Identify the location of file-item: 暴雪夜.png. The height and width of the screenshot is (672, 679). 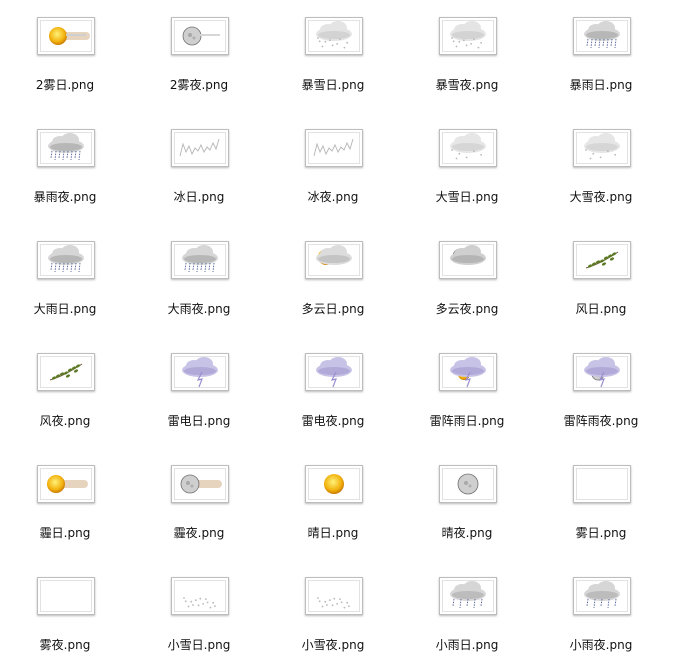
(469, 56).